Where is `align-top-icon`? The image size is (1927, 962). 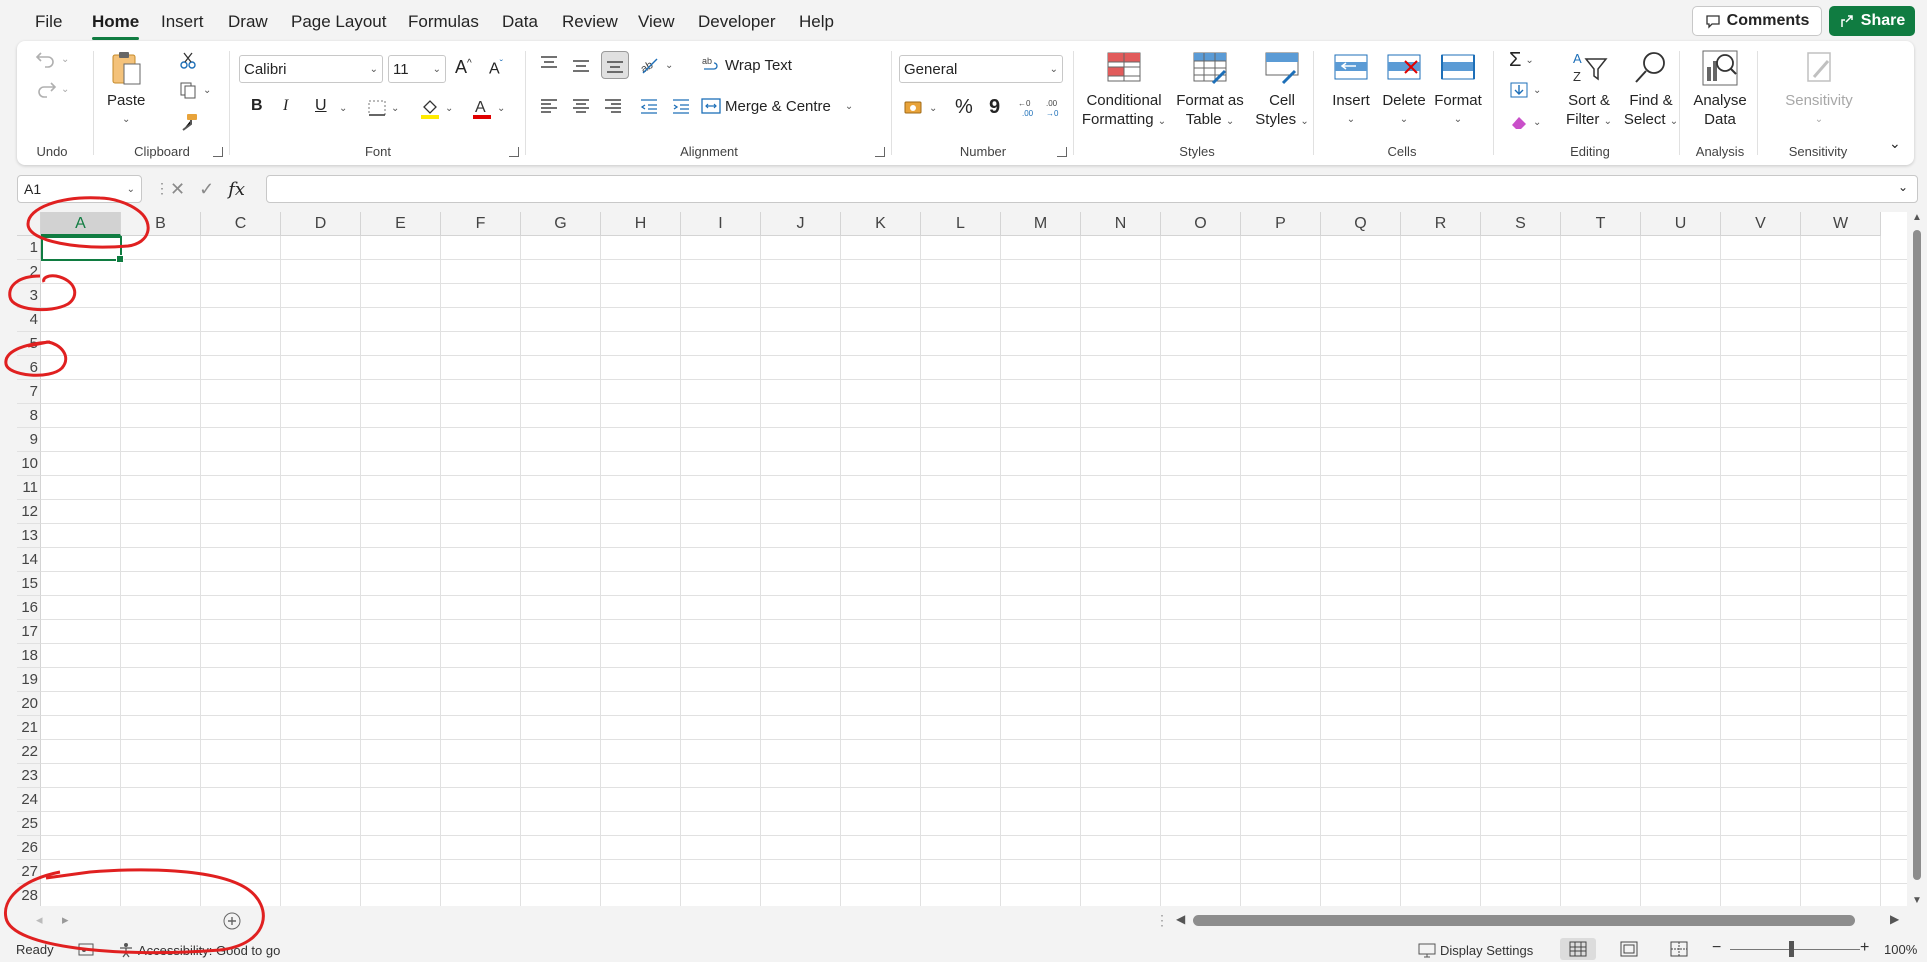 align-top-icon is located at coordinates (549, 64).